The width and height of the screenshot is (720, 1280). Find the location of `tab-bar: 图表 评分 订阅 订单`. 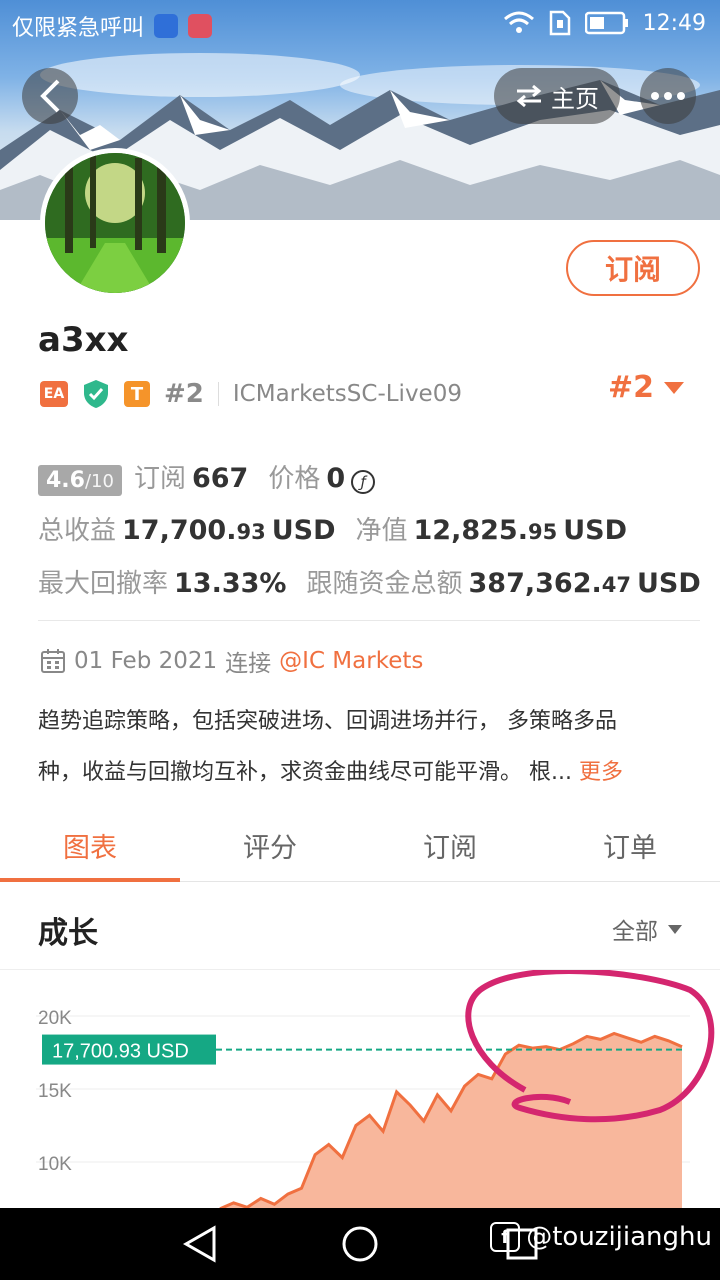

tab-bar: 图表 评分 订阅 订单 is located at coordinates (360, 846).